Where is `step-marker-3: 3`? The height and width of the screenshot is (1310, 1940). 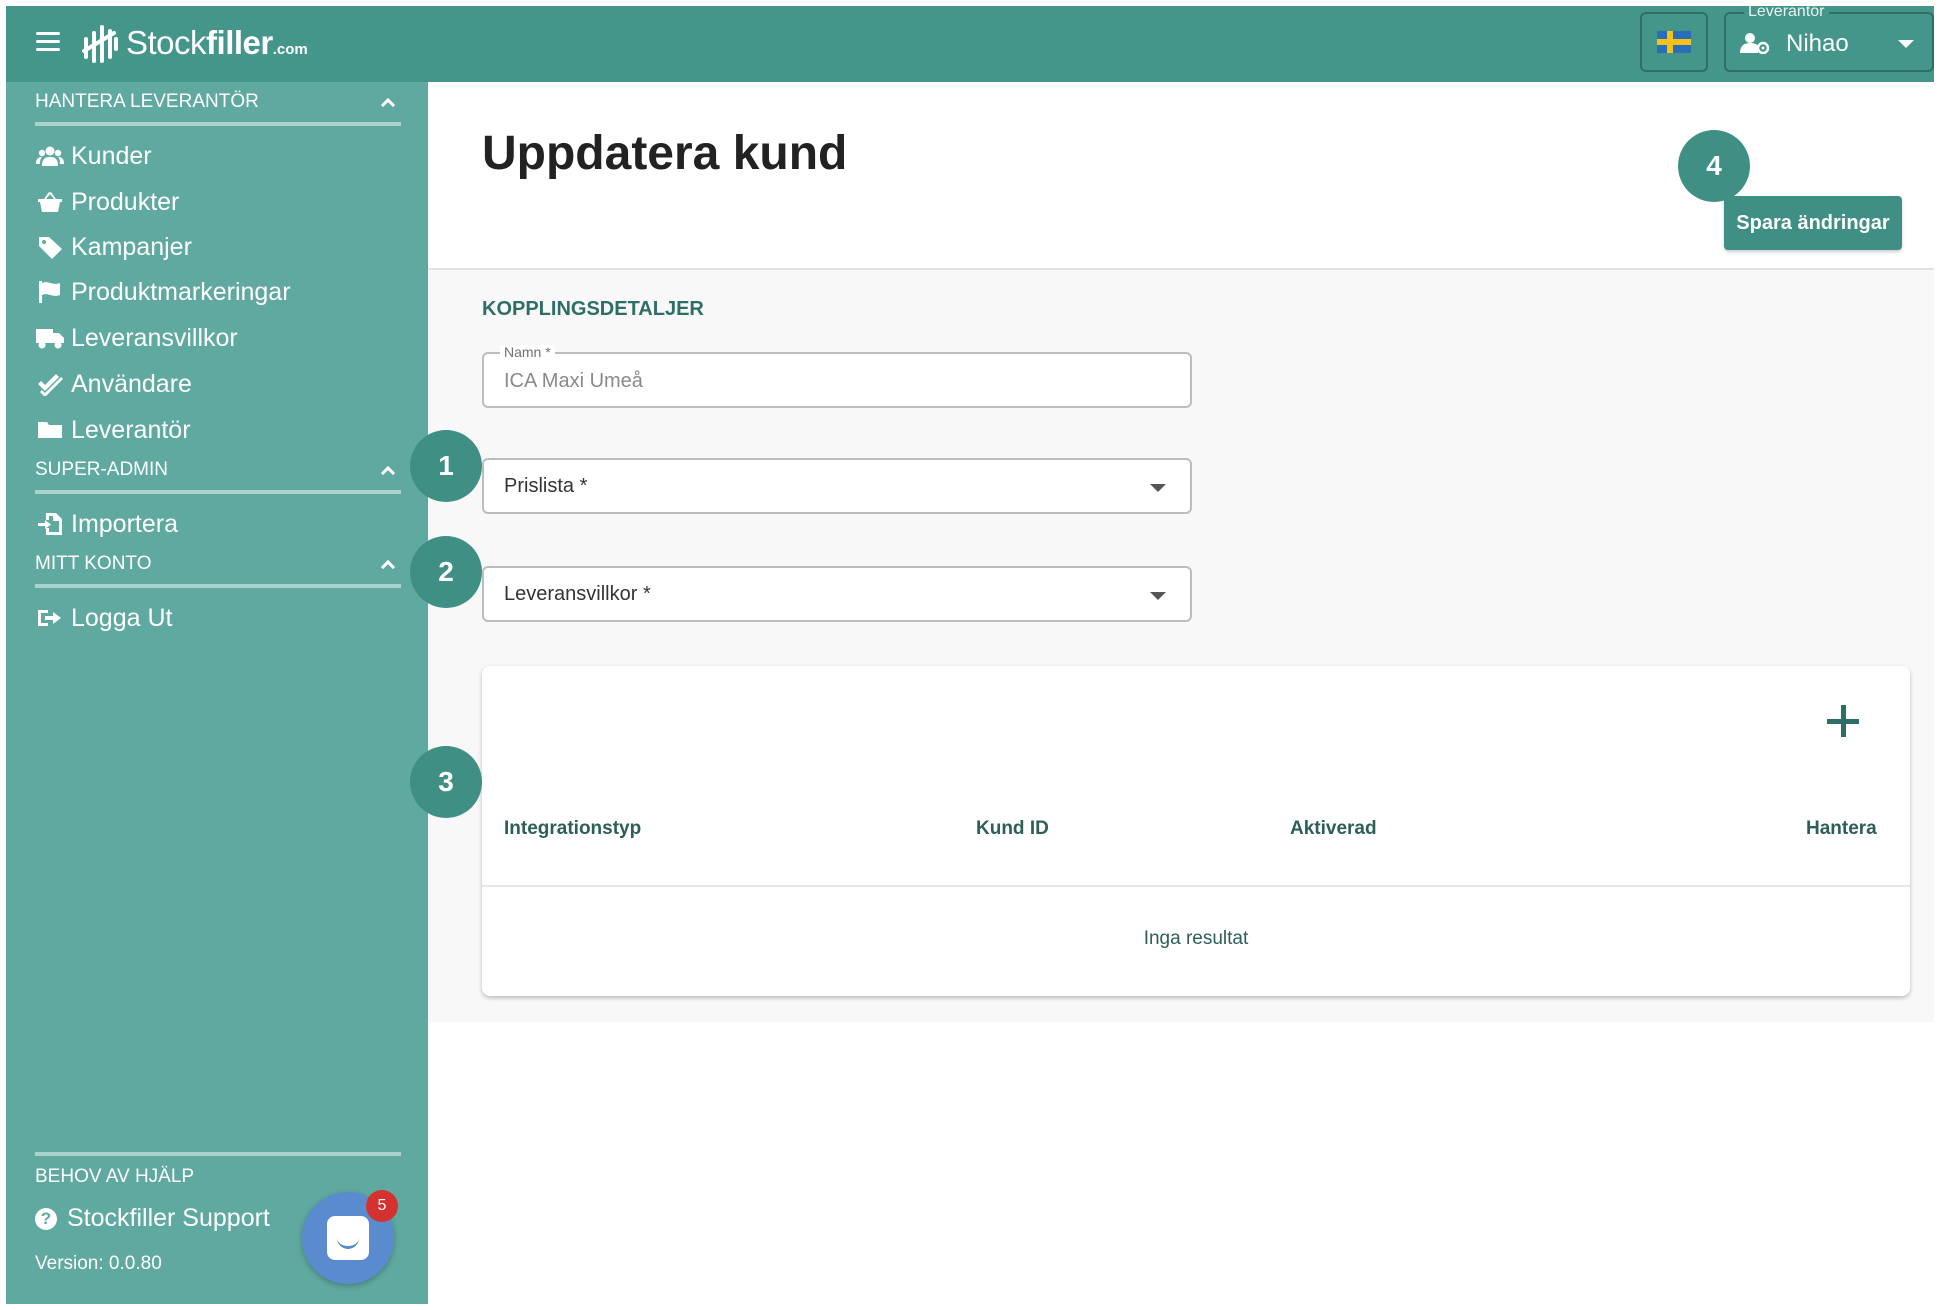
step-marker-3: 3 is located at coordinates (446, 782).